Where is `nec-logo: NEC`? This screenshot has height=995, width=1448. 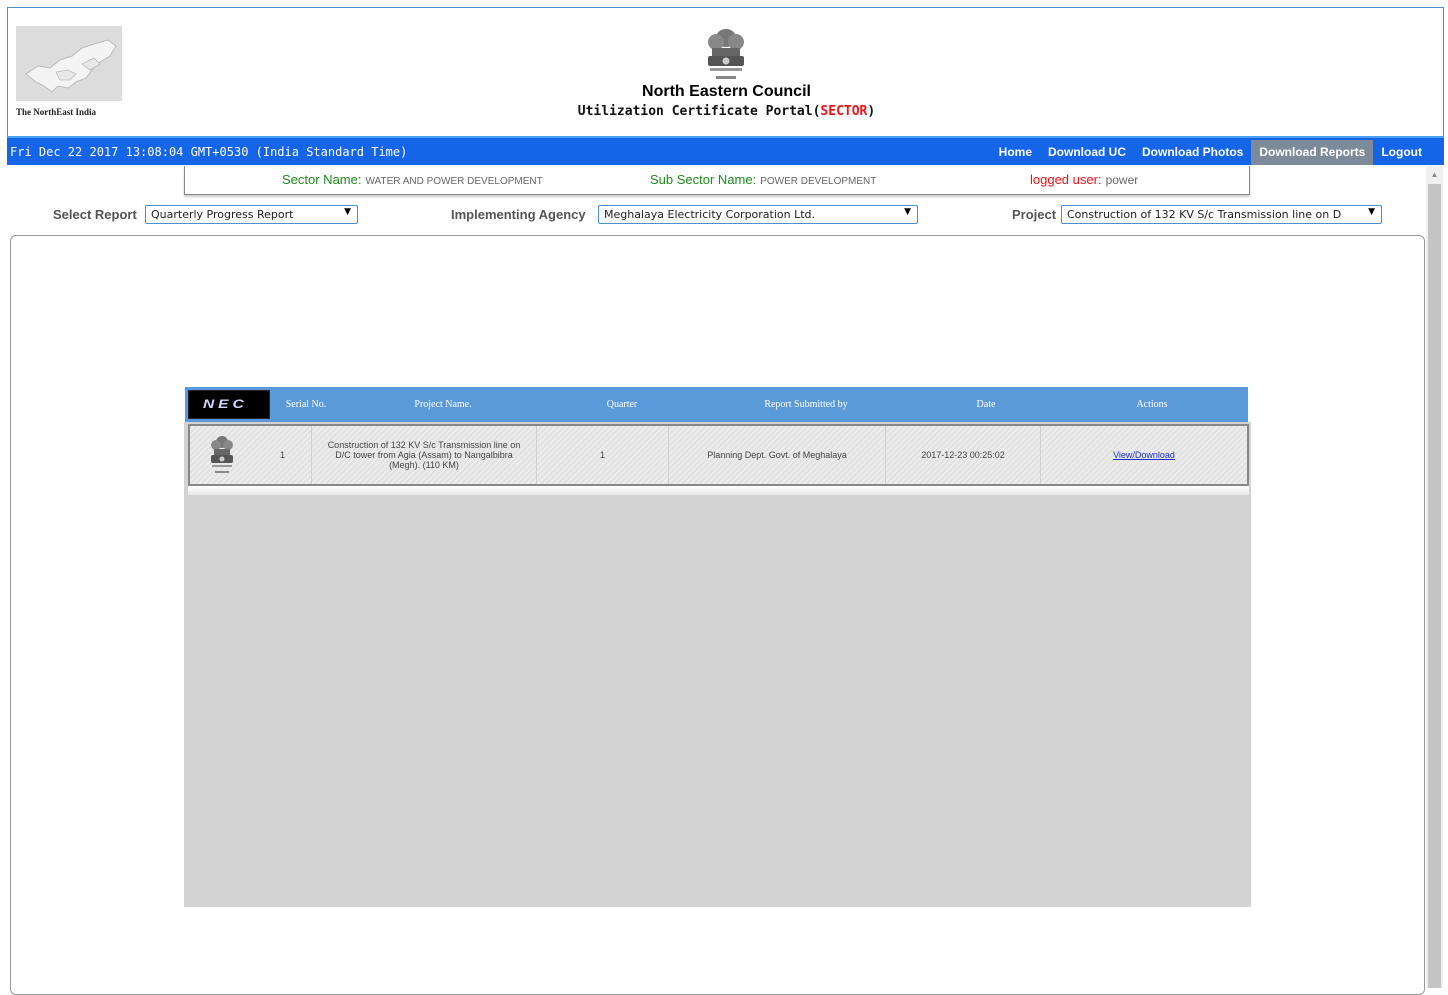
nec-logo: NEC is located at coordinates (229, 404).